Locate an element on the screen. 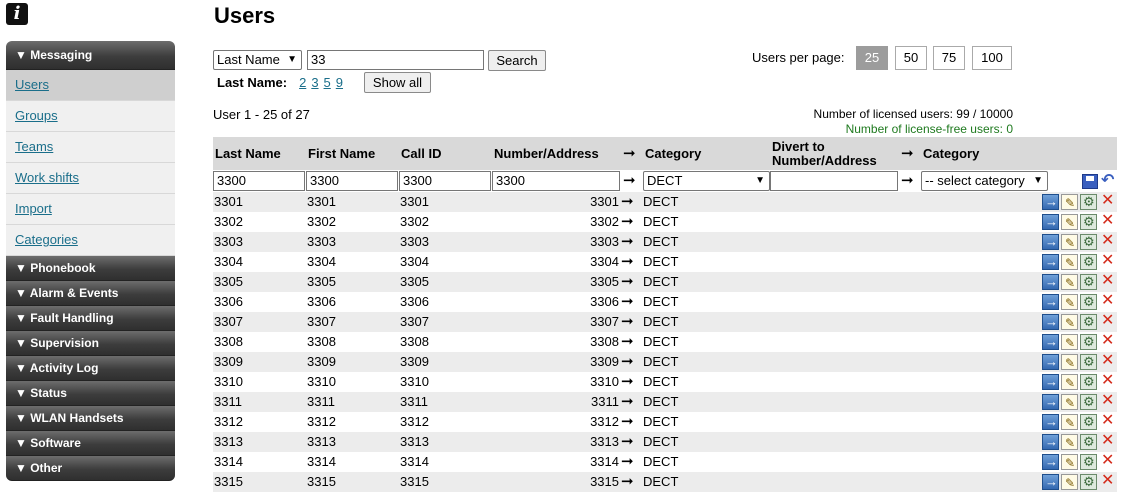  filter-number-input: 3300 is located at coordinates (556, 181).